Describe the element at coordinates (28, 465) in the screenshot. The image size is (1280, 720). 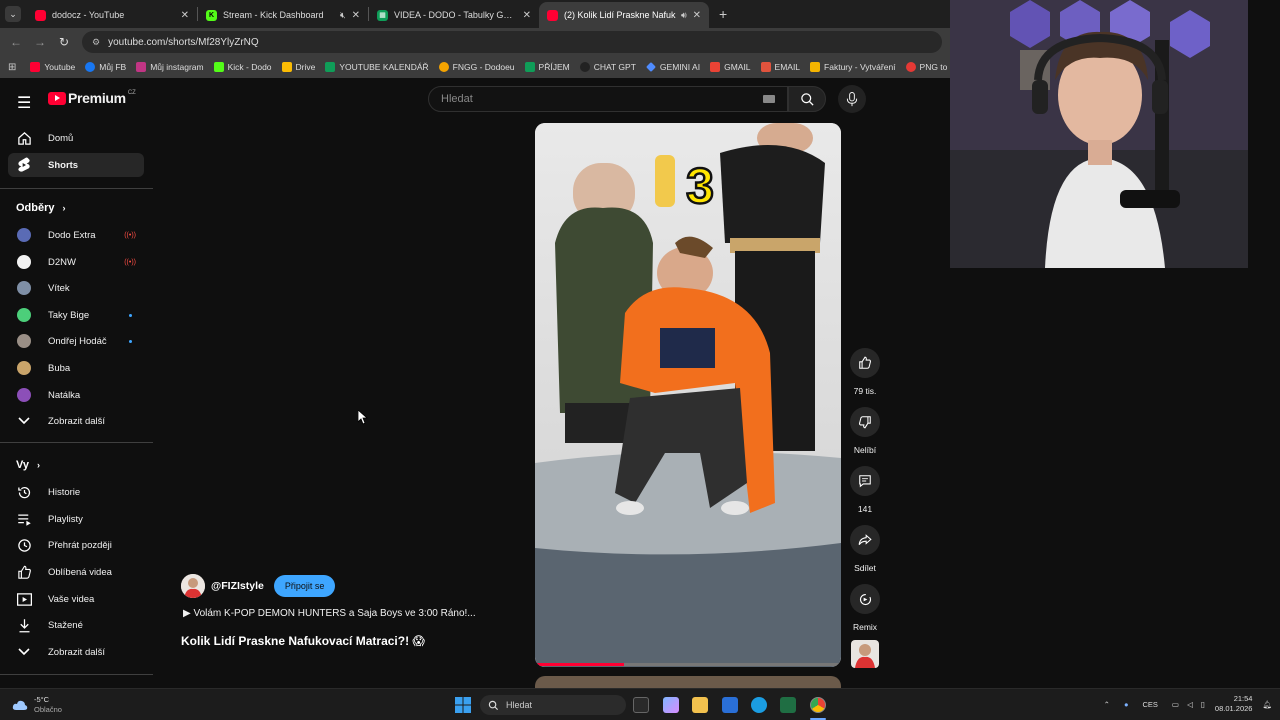
I see `you-heading: Vy ›` at that location.